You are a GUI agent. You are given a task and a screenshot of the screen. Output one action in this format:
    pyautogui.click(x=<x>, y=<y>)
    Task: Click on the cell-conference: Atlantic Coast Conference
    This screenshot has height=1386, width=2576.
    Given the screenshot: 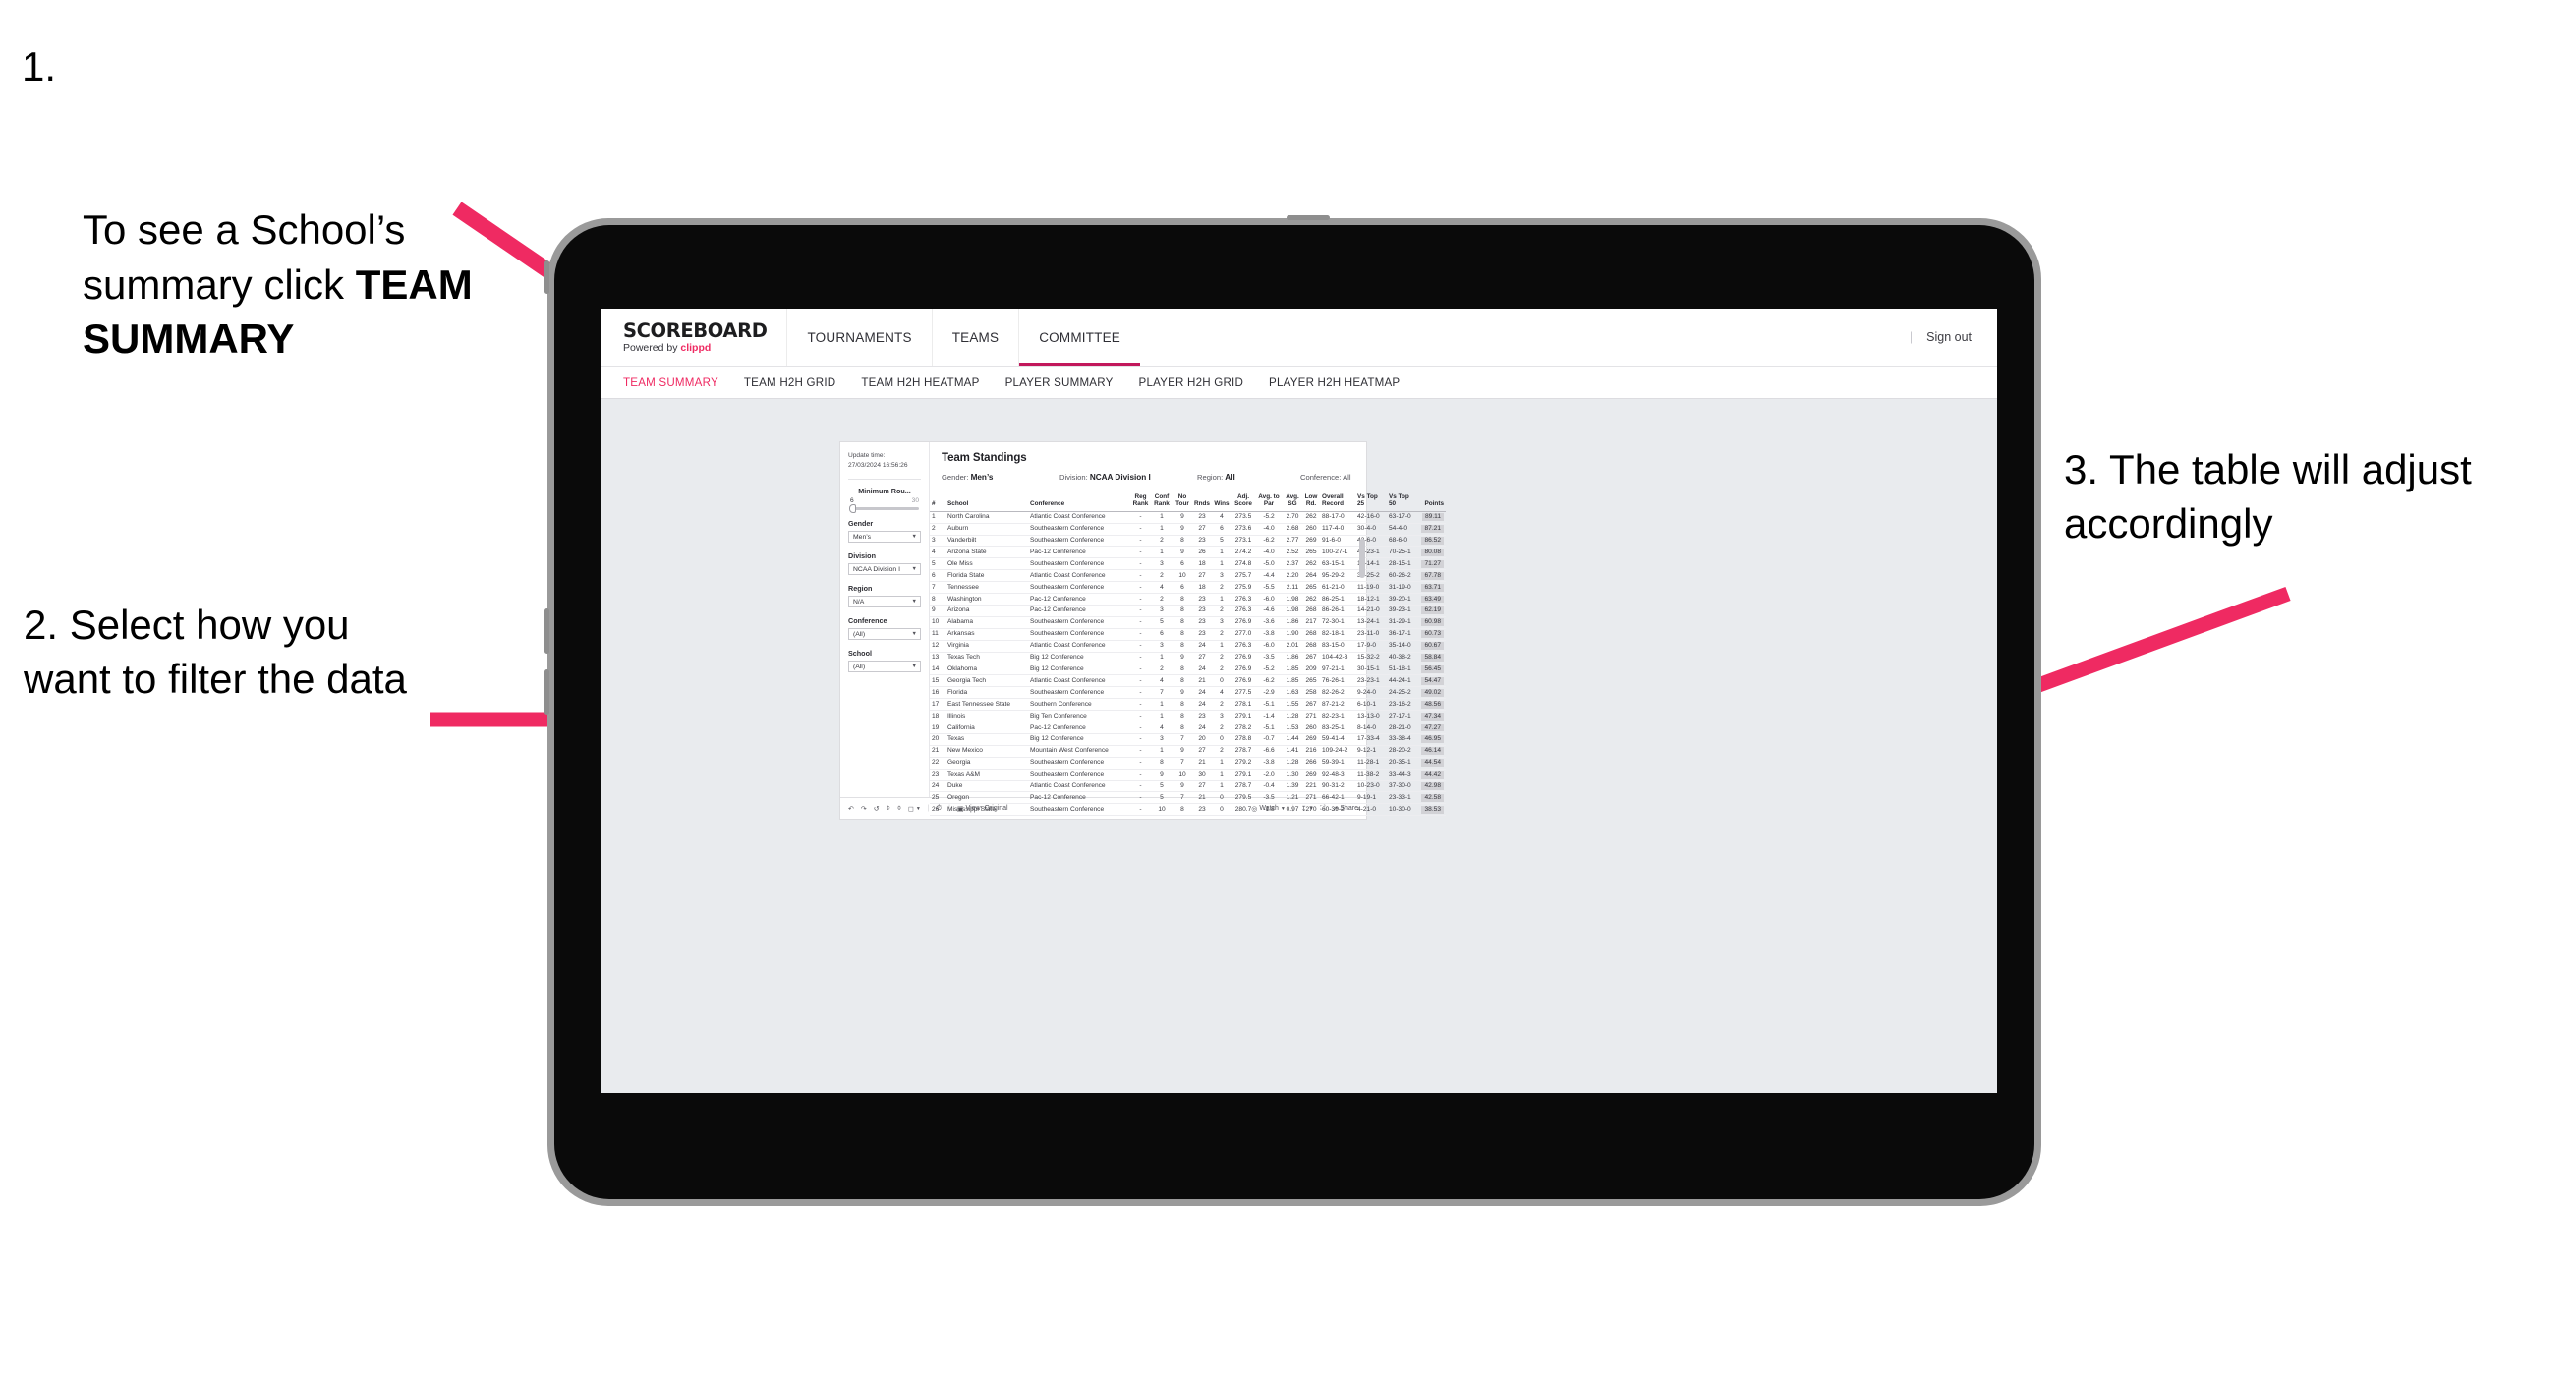 What is the action you would take?
    pyautogui.click(x=1079, y=787)
    